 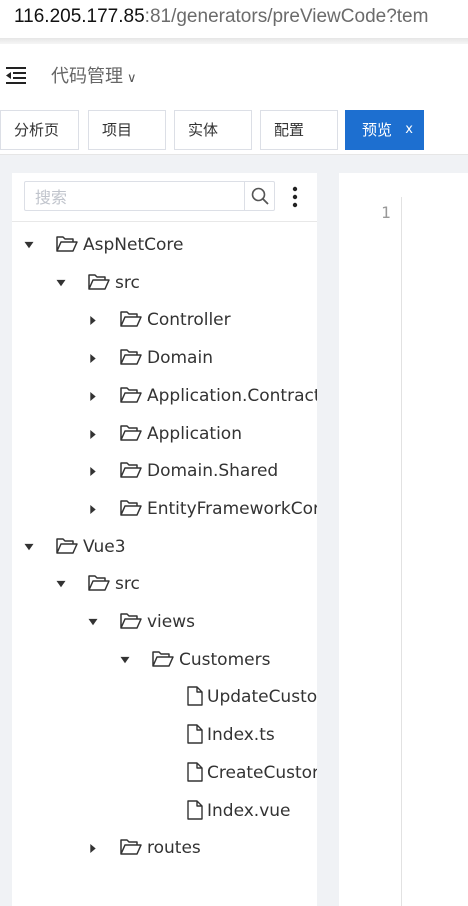 I want to click on tree-node-label: views, so click(x=171, y=622).